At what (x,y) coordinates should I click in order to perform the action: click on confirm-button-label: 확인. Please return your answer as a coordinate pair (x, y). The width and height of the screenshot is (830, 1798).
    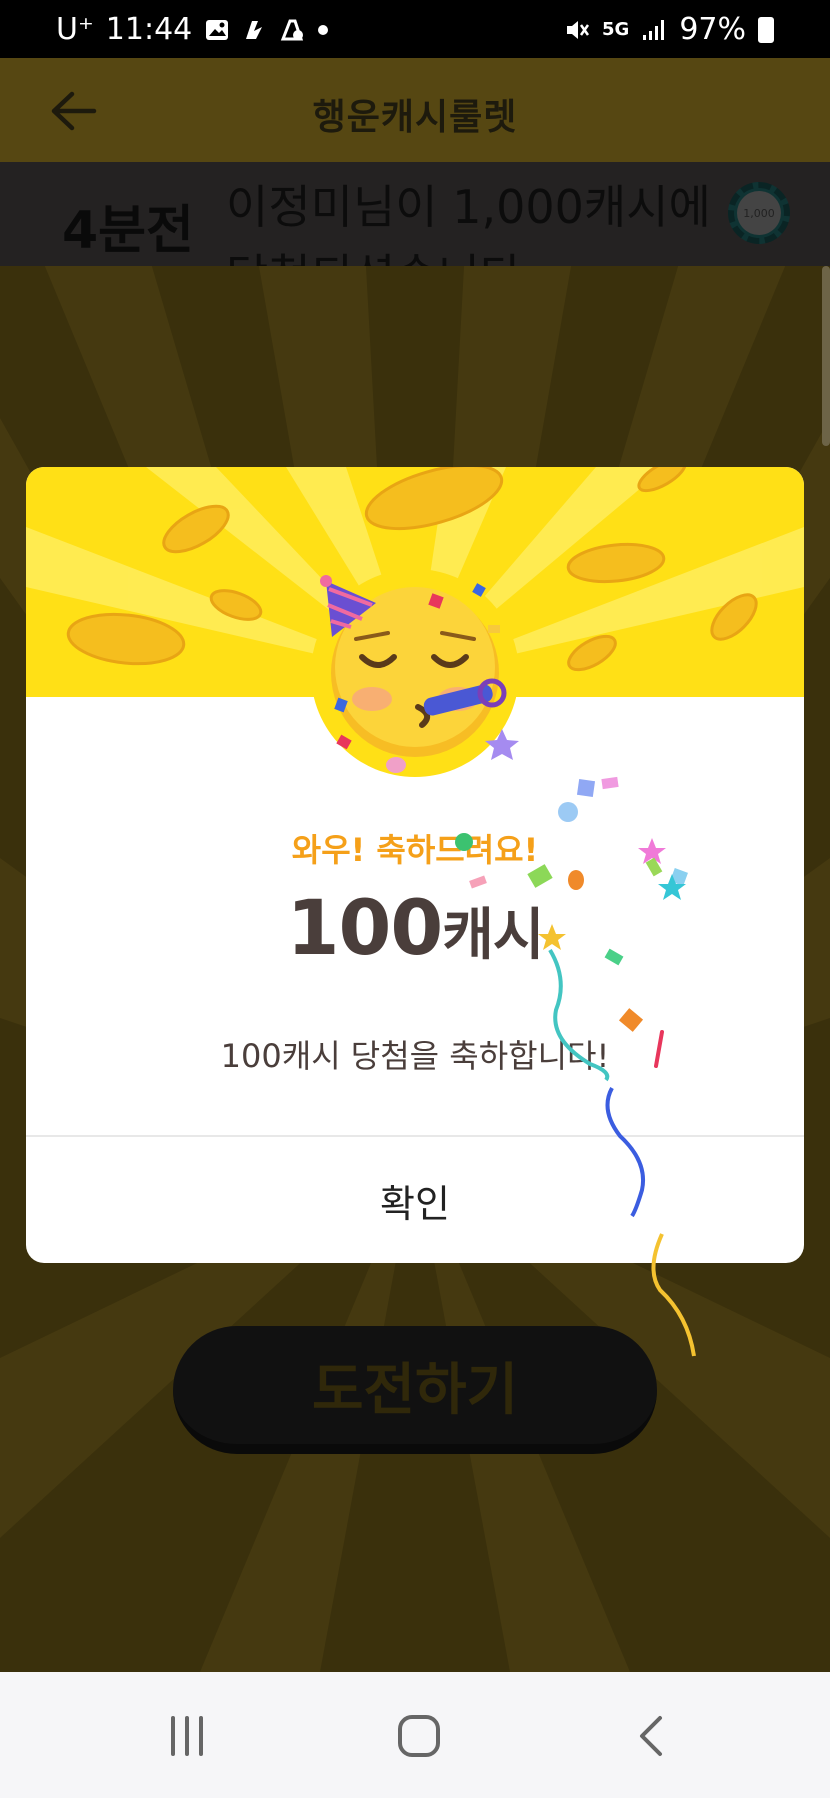
    Looking at the image, I should click on (415, 1203).